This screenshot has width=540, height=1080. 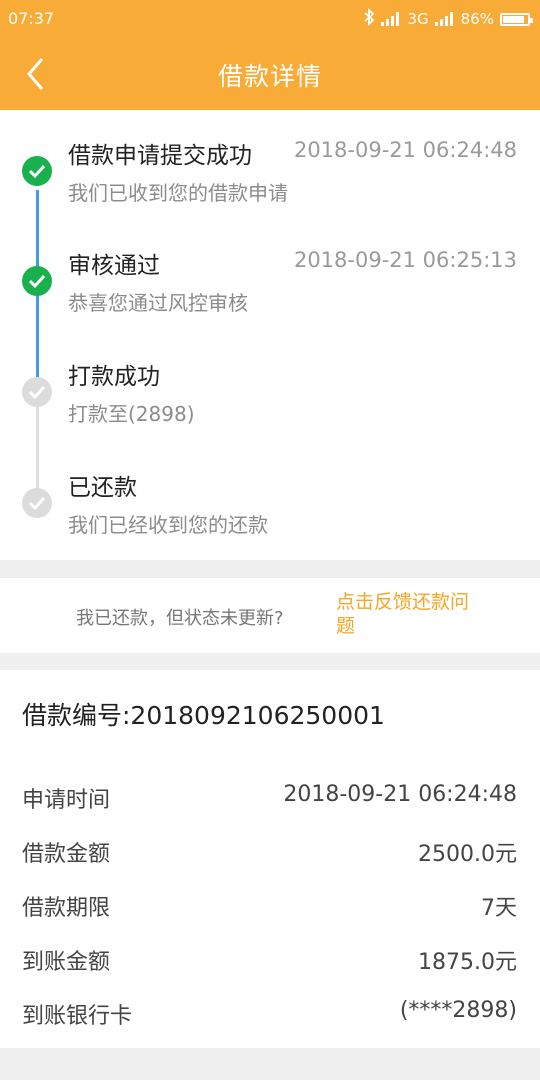 What do you see at coordinates (467, 854) in the screenshot?
I see `detail-value: 2500.0元` at bounding box center [467, 854].